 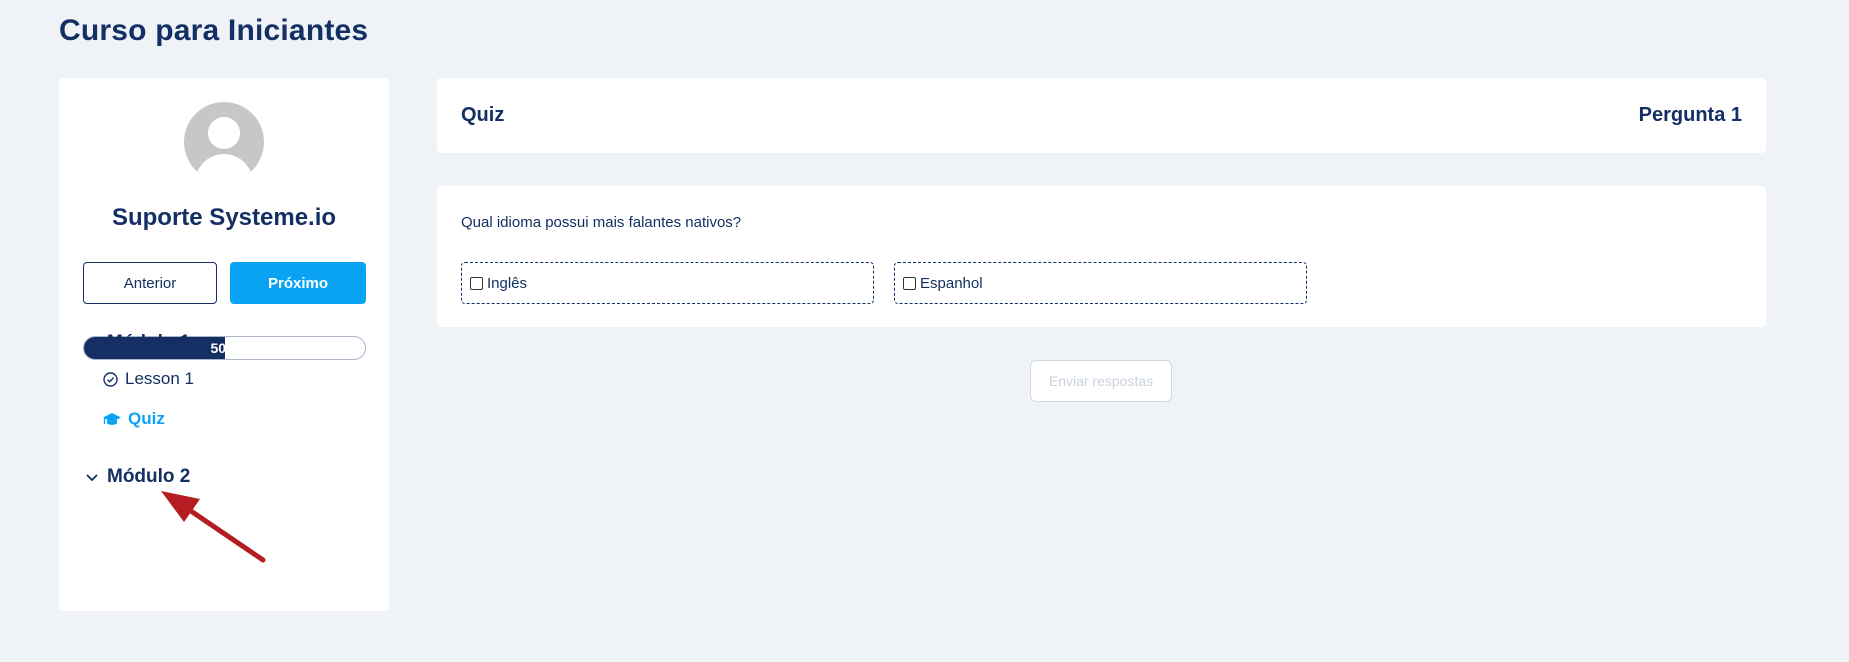 What do you see at coordinates (1101, 115) in the screenshot?
I see `quiz-header: Quiz Pergunta 1` at bounding box center [1101, 115].